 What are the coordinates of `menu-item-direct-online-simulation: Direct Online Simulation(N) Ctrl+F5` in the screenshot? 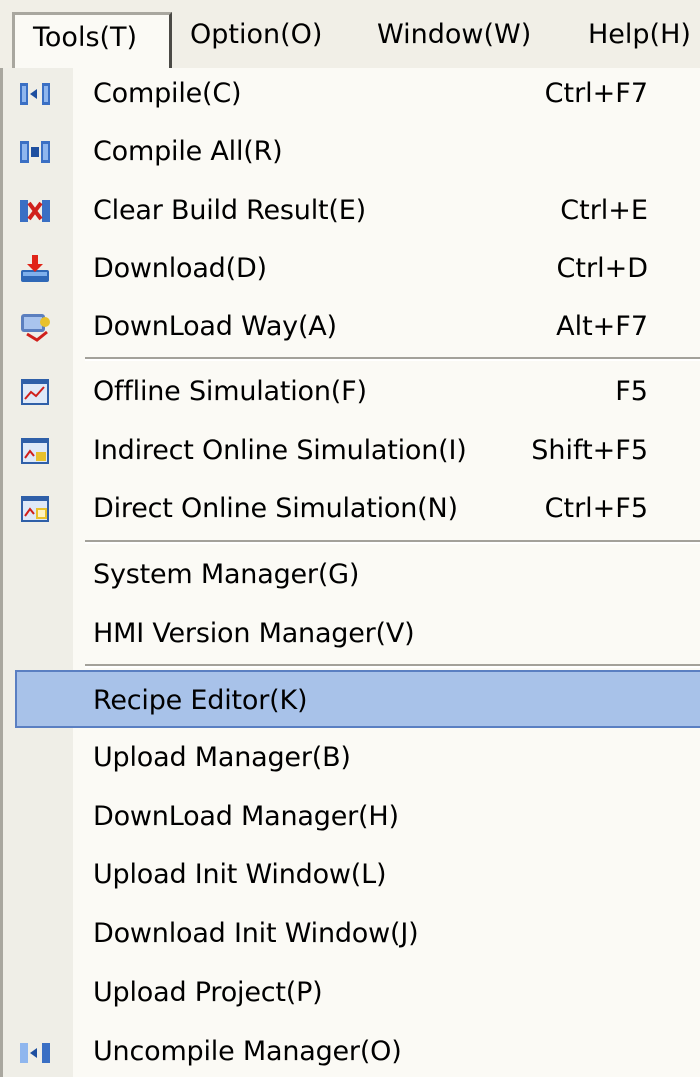 It's located at (351, 509).